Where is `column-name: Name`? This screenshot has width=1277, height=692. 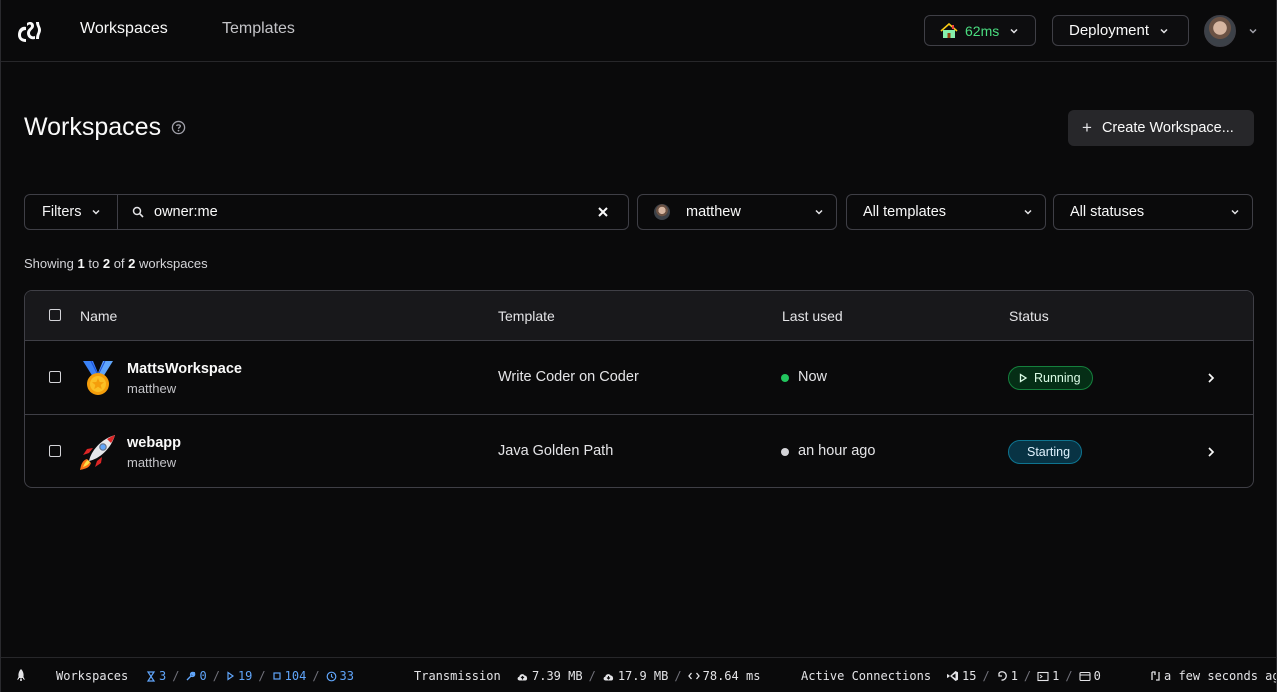 column-name: Name is located at coordinates (98, 316).